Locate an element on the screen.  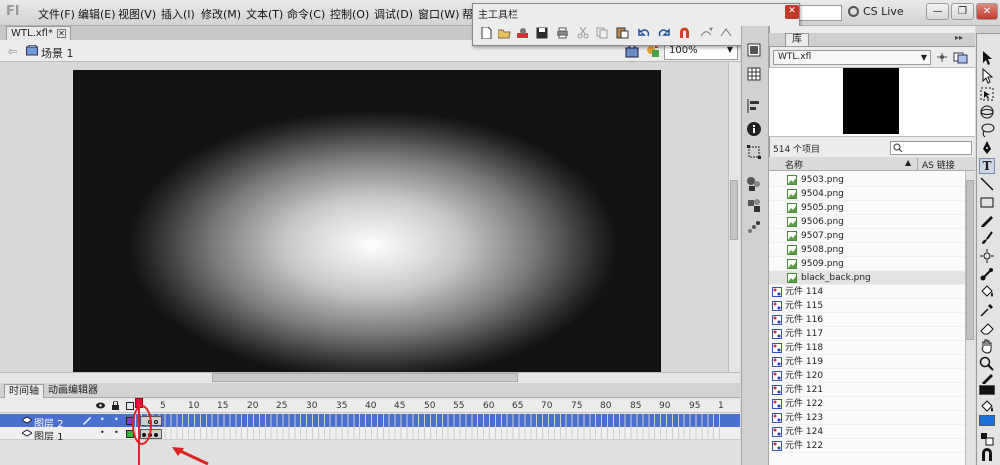
library-search-input is located at coordinates (931, 148).